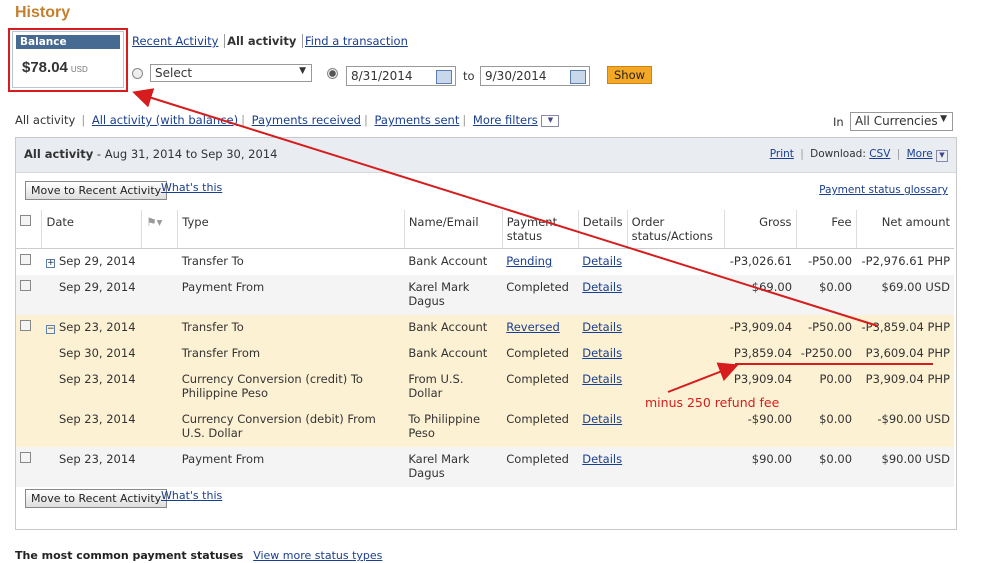  Describe the element at coordinates (46, 120) in the screenshot. I see `tab-all-activity: All activity` at that location.